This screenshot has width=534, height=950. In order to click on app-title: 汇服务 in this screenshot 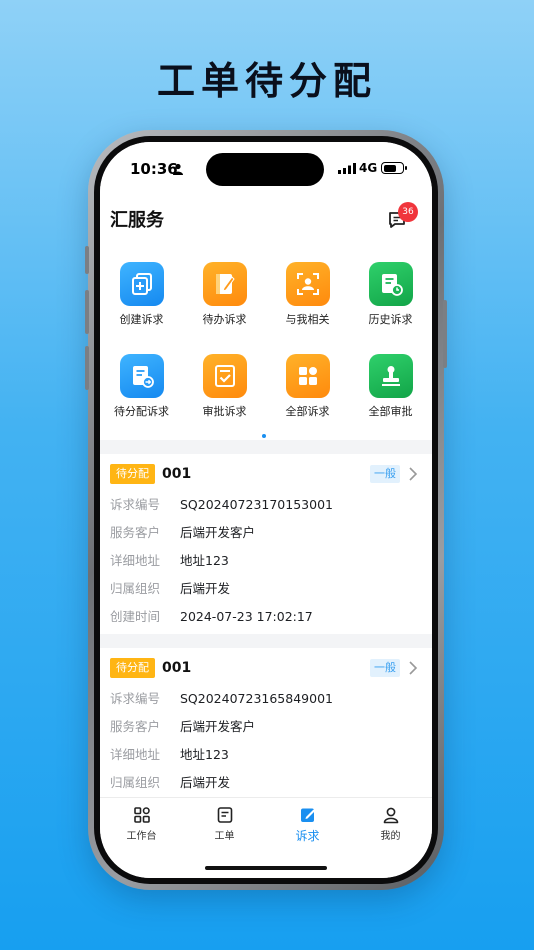, I will do `click(137, 220)`.